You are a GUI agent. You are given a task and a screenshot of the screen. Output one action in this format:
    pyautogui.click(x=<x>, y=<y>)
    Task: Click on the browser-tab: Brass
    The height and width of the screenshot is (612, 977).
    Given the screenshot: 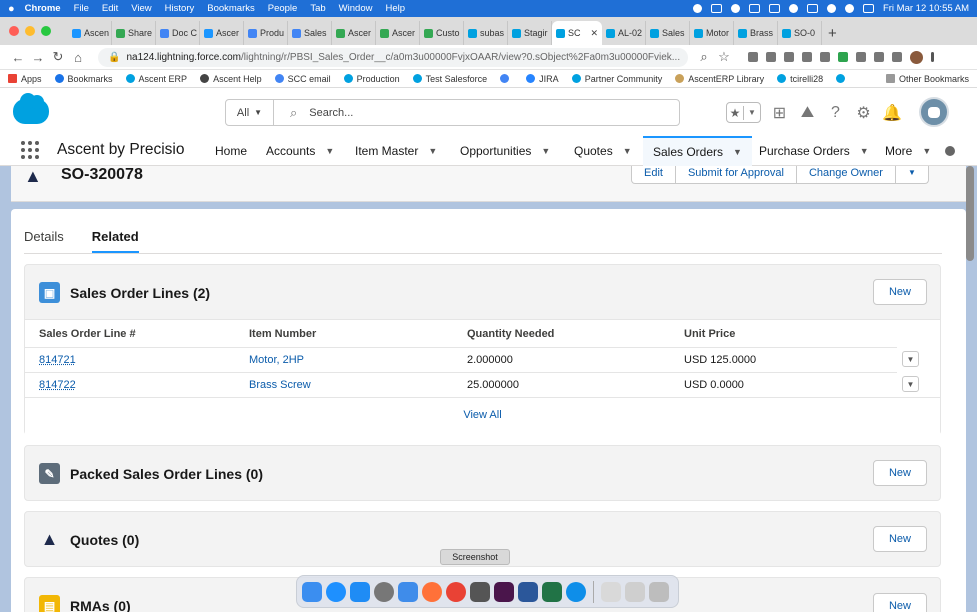 What is the action you would take?
    pyautogui.click(x=756, y=33)
    